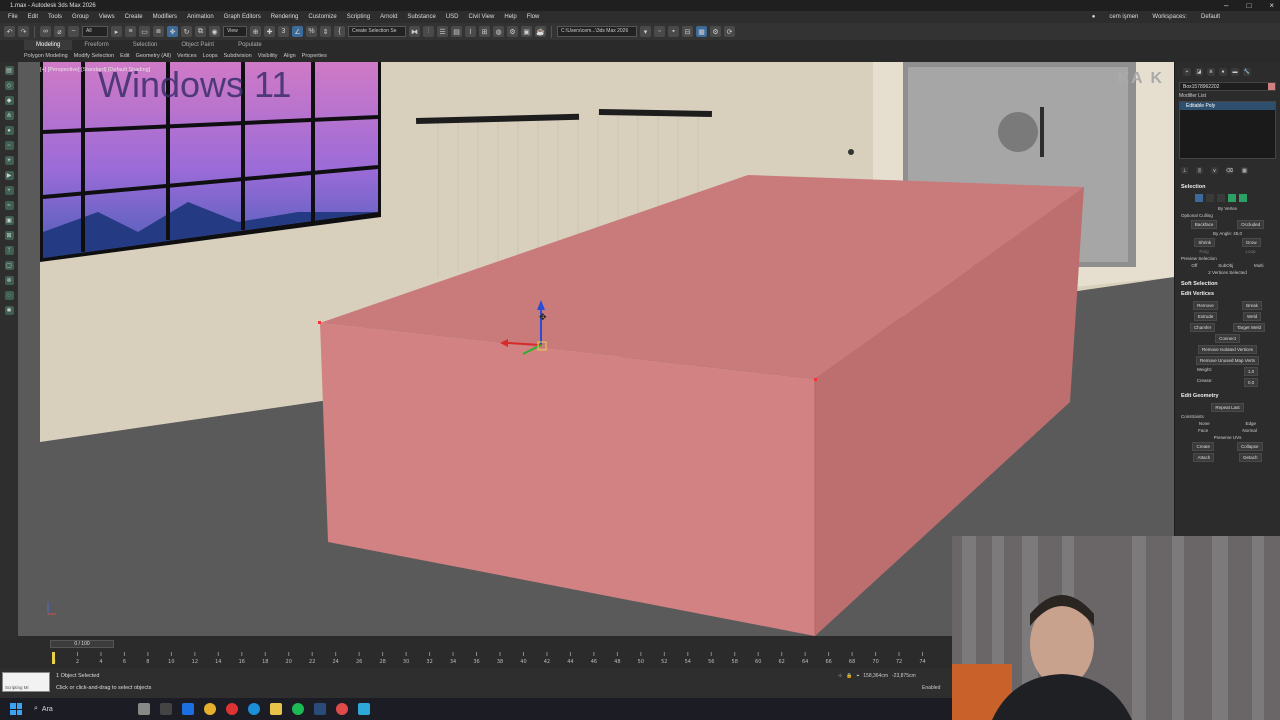 The width and height of the screenshot is (1280, 720). What do you see at coordinates (1203, 446) in the screenshot?
I see `create-button: Create` at bounding box center [1203, 446].